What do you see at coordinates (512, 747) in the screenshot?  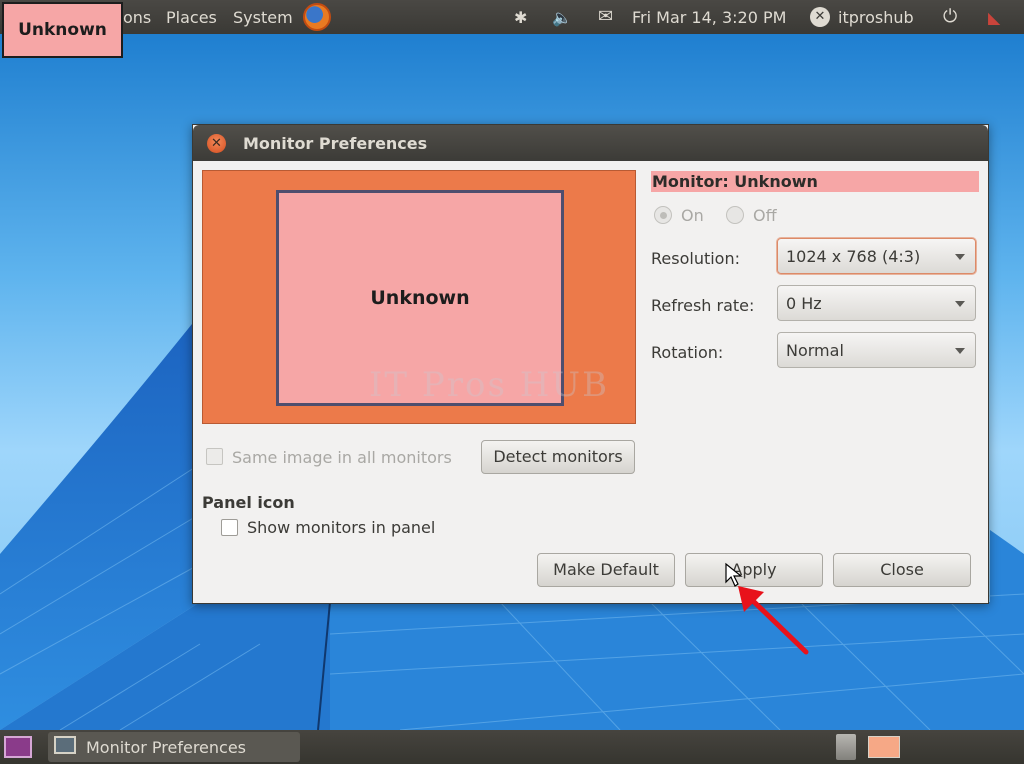 I see `bottom-panel: Monitor Preferences` at bounding box center [512, 747].